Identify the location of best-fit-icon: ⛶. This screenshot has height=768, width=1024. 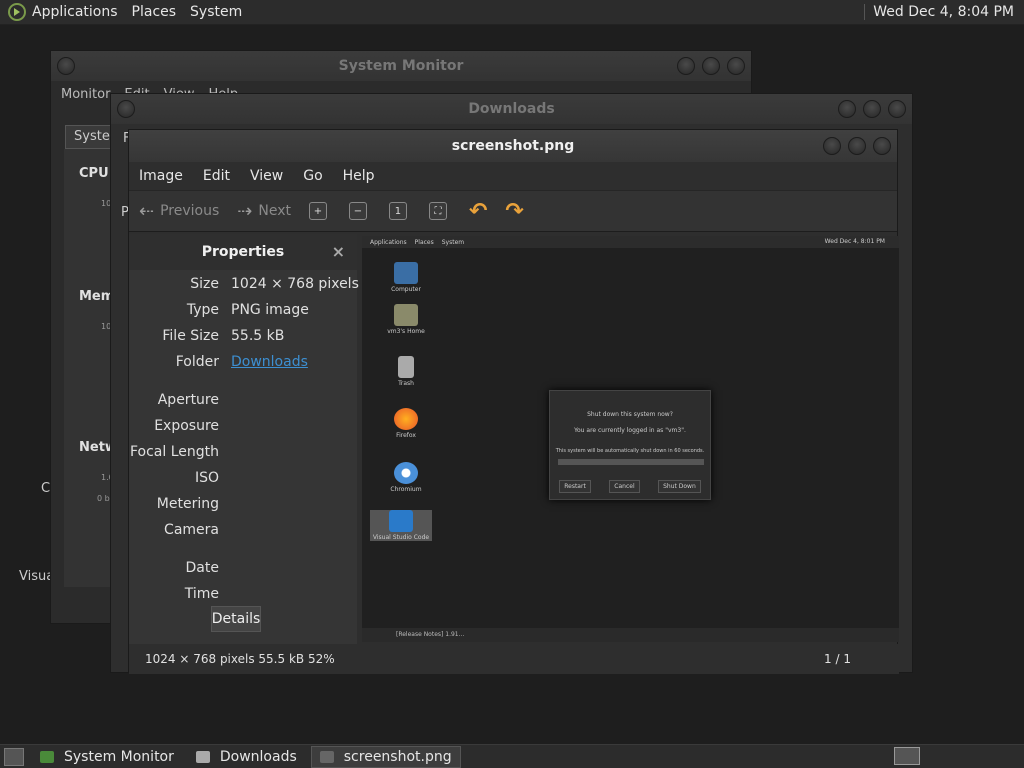
(438, 211).